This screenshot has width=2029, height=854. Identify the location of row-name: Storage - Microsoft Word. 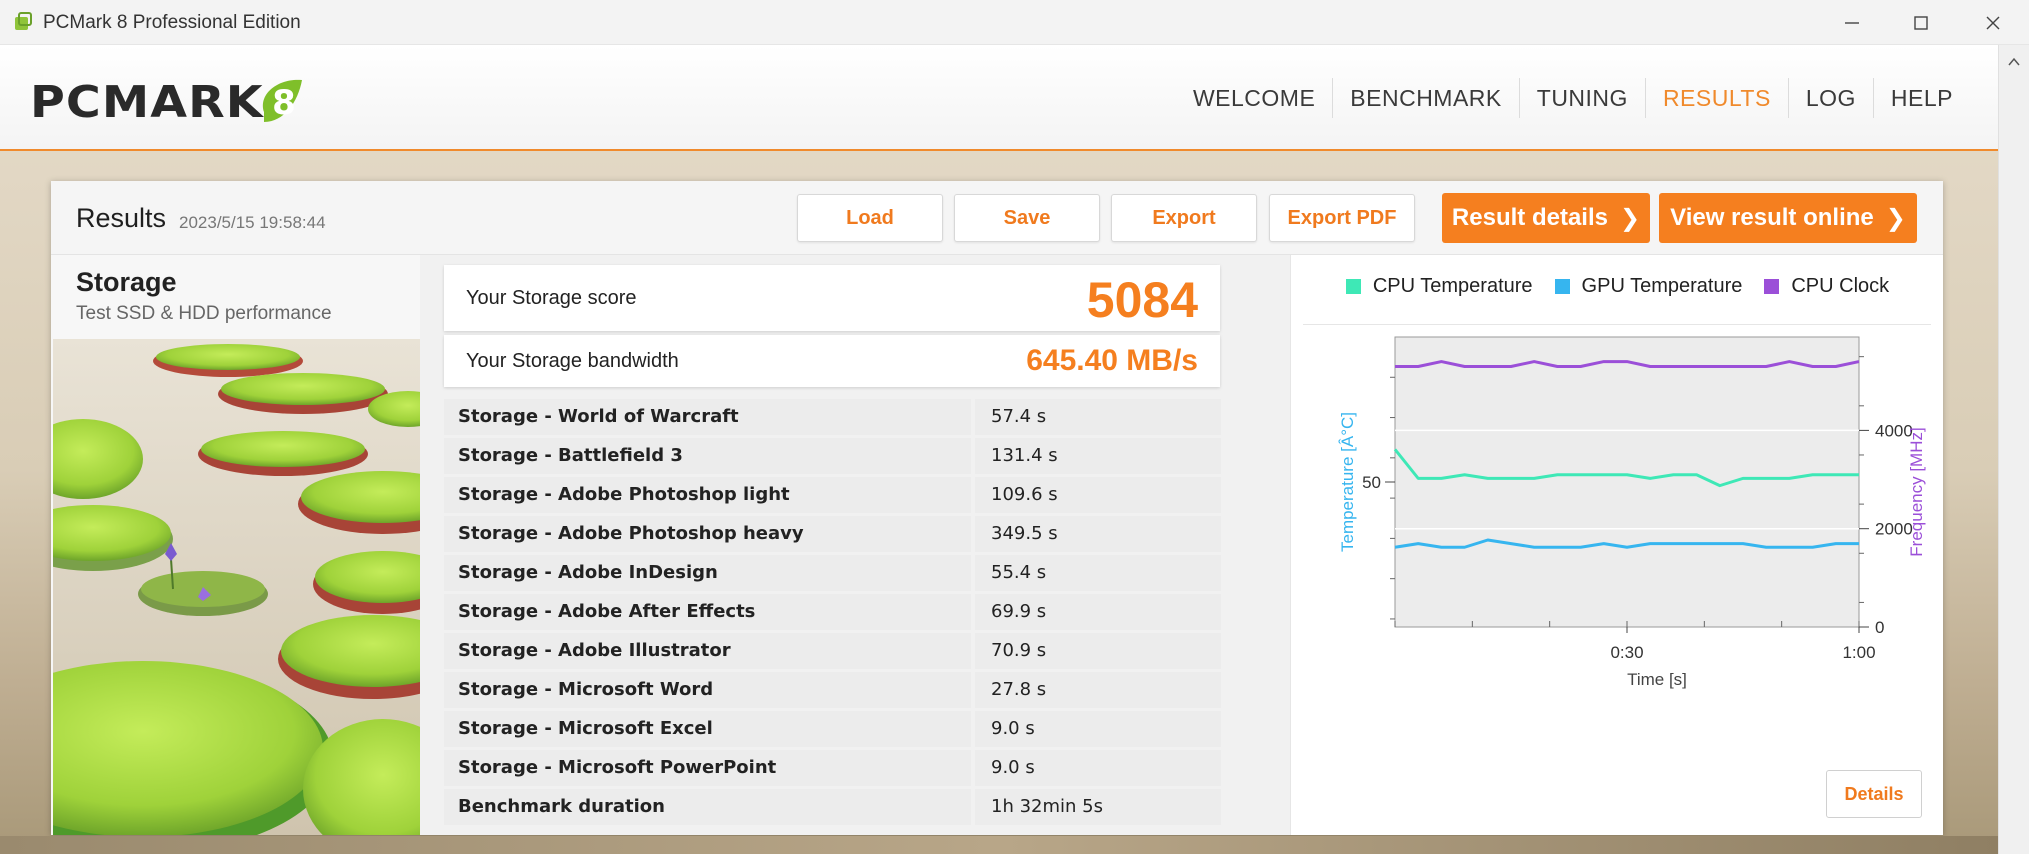
(707, 690).